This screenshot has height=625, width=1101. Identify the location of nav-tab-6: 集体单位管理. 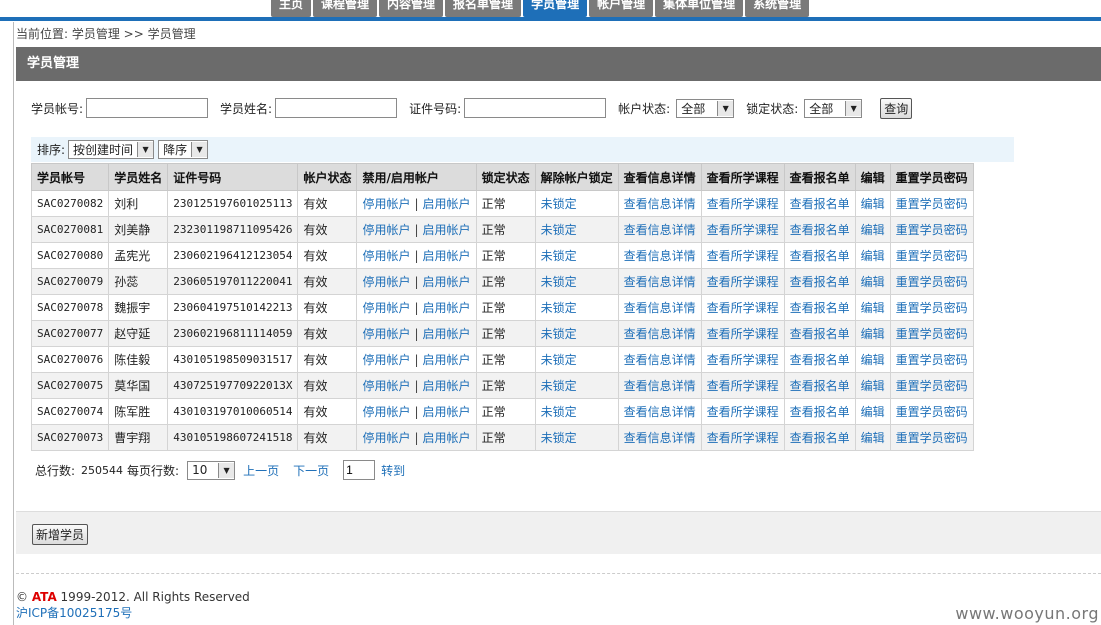
(699, 8).